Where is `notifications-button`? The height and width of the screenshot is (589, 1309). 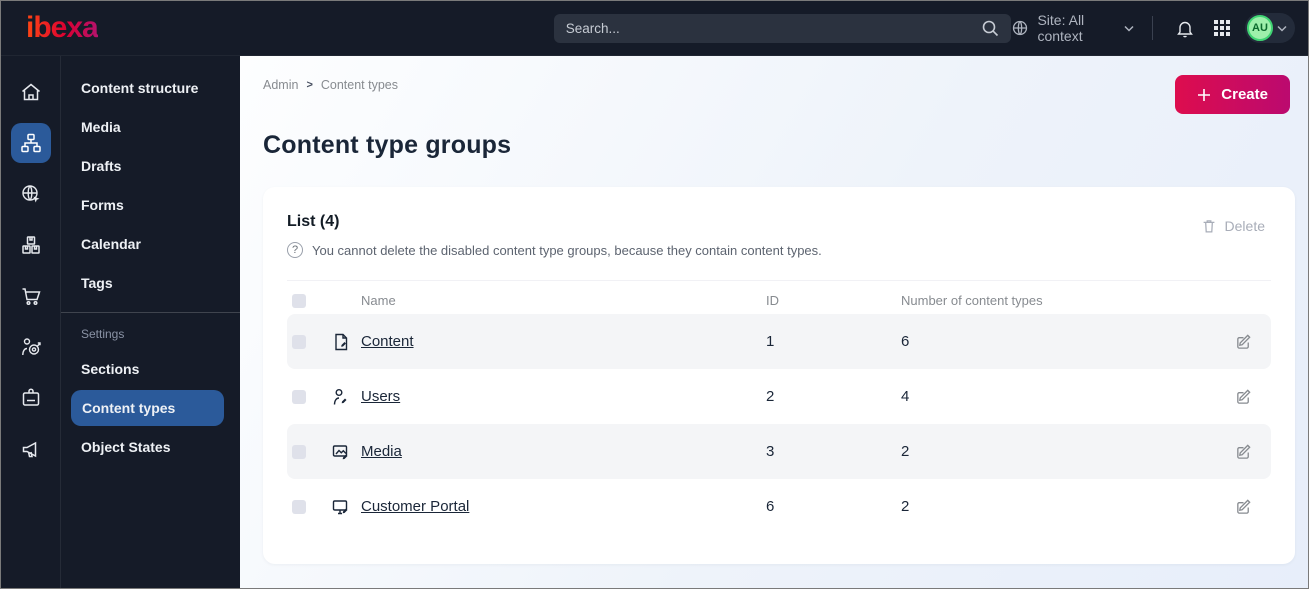
notifications-button is located at coordinates (1185, 28).